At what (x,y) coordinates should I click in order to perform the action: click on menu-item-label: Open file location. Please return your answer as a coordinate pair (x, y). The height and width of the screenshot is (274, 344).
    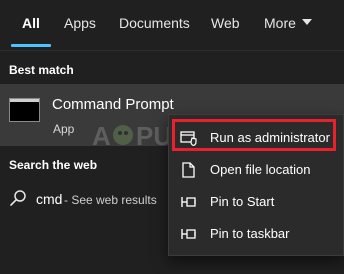
    Looking at the image, I should click on (260, 169).